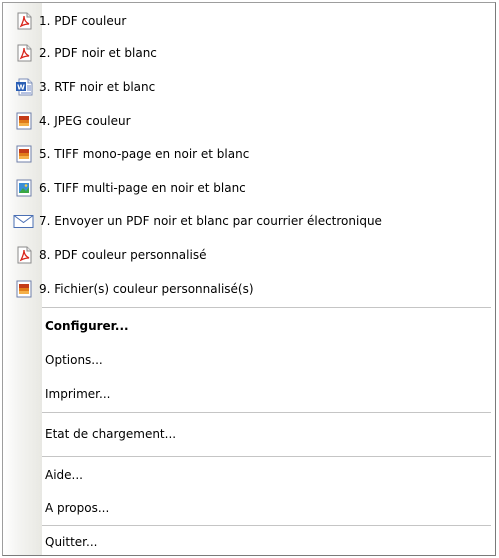  Describe the element at coordinates (249, 255) in the screenshot. I see `menu-item-pdf-color-custom: 8. PDF couleur personnalisé` at that location.